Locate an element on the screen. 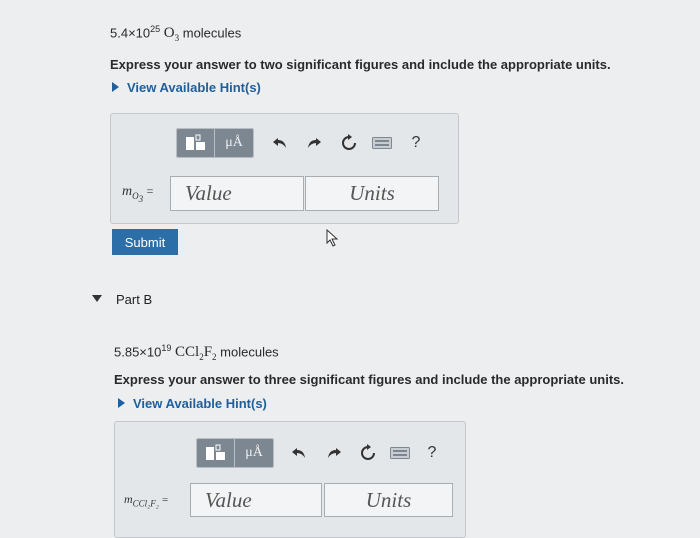  submit-button: Submit is located at coordinates (145, 242).